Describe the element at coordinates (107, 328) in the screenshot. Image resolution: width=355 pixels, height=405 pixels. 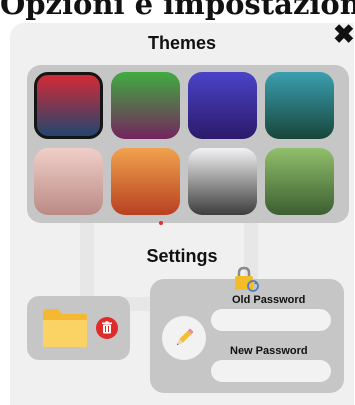
I see `trash-icon` at that location.